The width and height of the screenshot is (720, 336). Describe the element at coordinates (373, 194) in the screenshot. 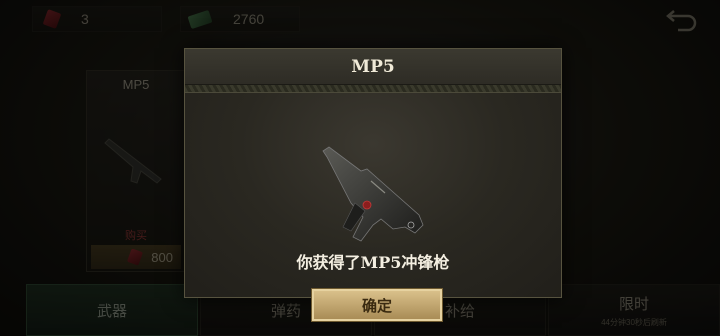

I see `mp5-icon` at that location.